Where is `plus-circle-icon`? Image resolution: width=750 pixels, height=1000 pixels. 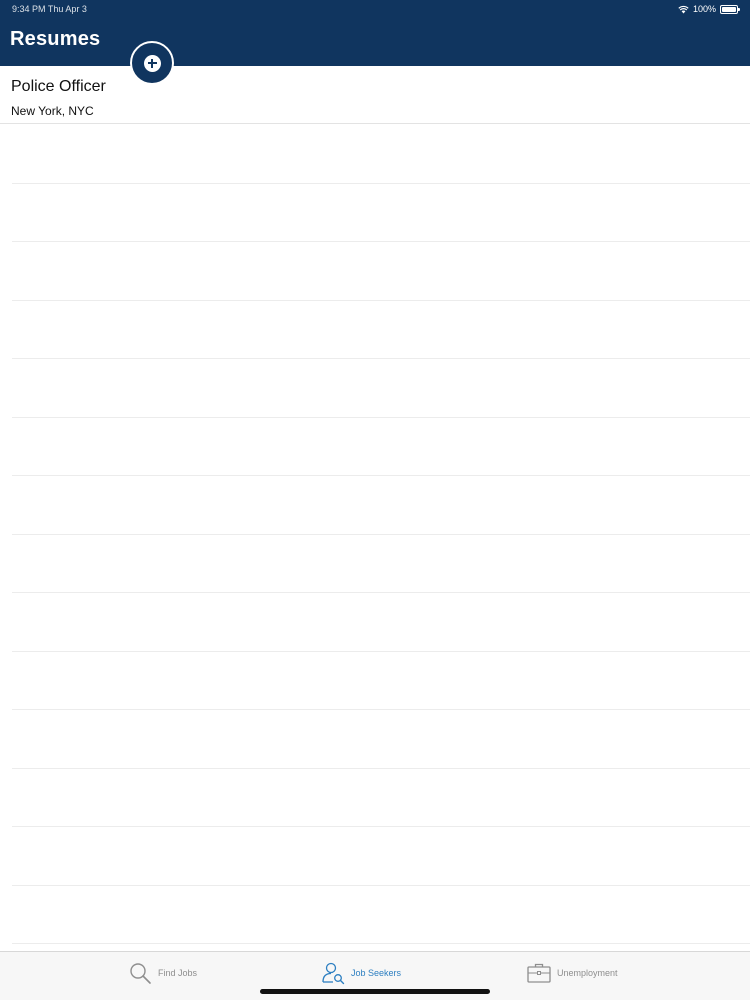
plus-circle-icon is located at coordinates (152, 63).